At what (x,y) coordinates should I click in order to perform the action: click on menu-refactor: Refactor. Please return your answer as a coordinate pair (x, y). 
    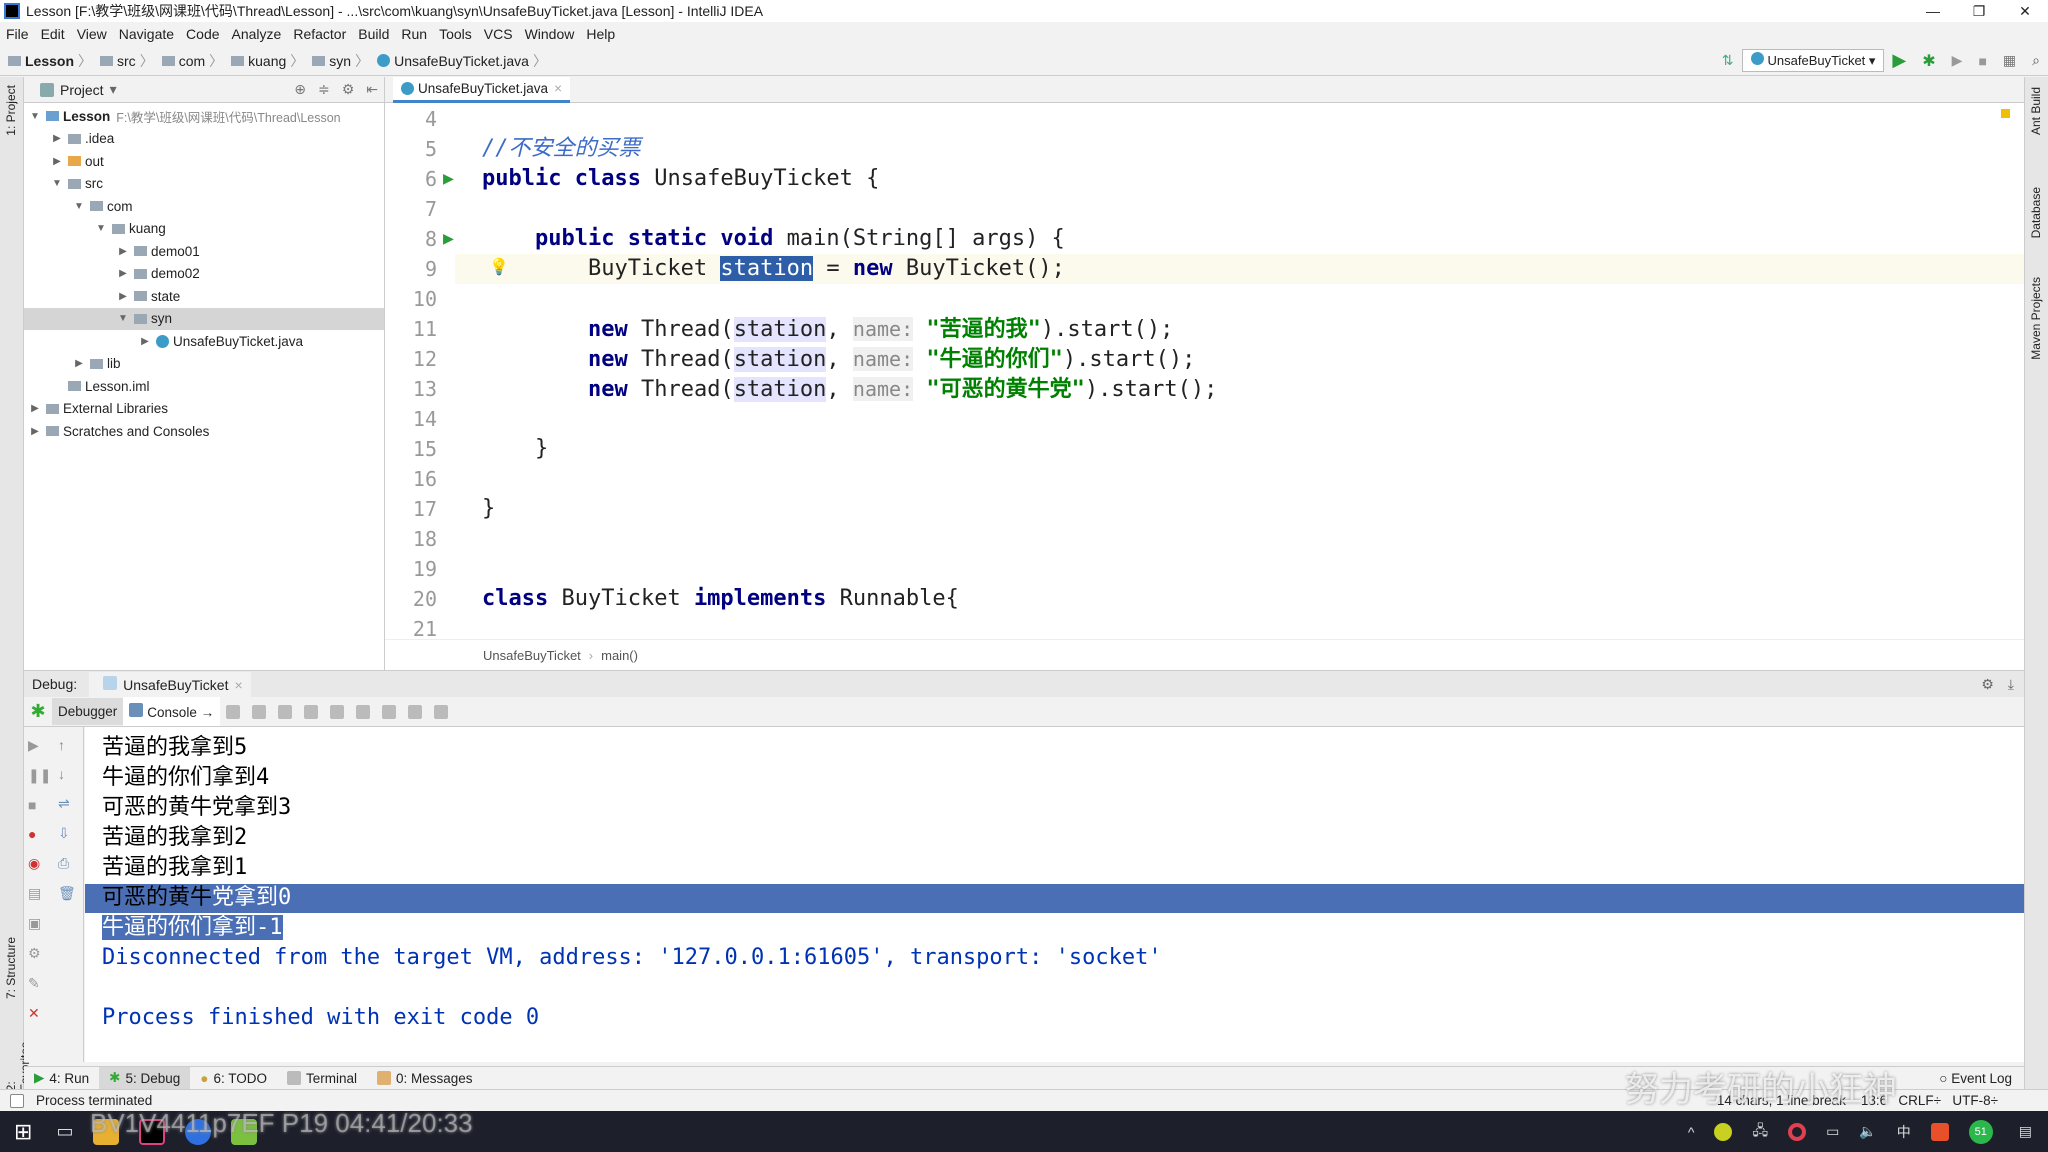
    Looking at the image, I should click on (319, 34).